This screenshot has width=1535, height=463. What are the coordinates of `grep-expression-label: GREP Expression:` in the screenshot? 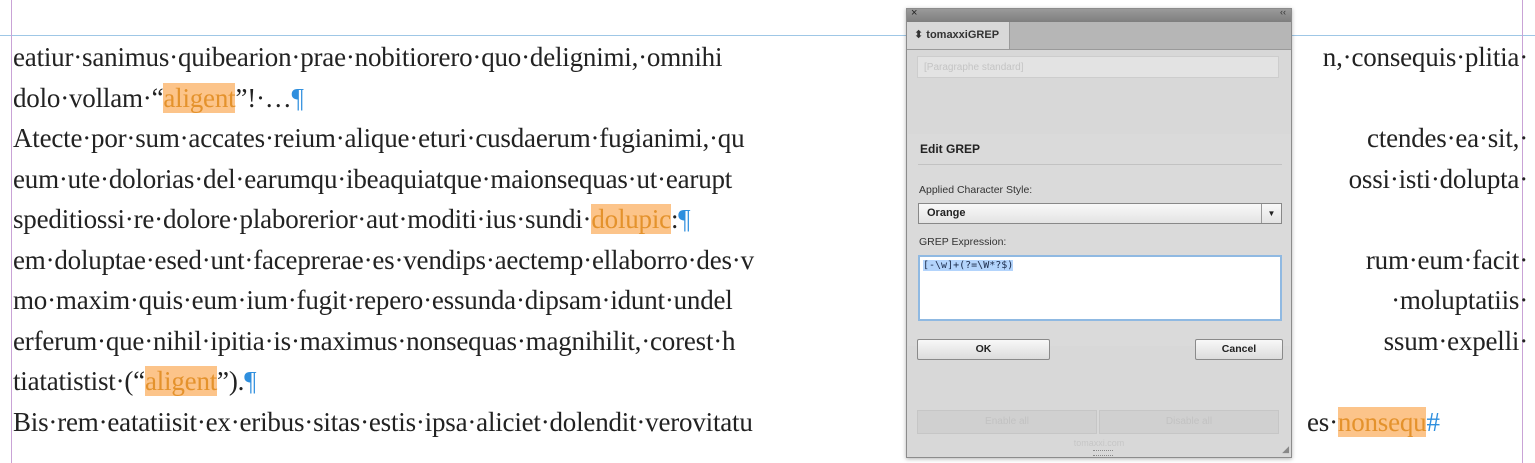 It's located at (963, 242).